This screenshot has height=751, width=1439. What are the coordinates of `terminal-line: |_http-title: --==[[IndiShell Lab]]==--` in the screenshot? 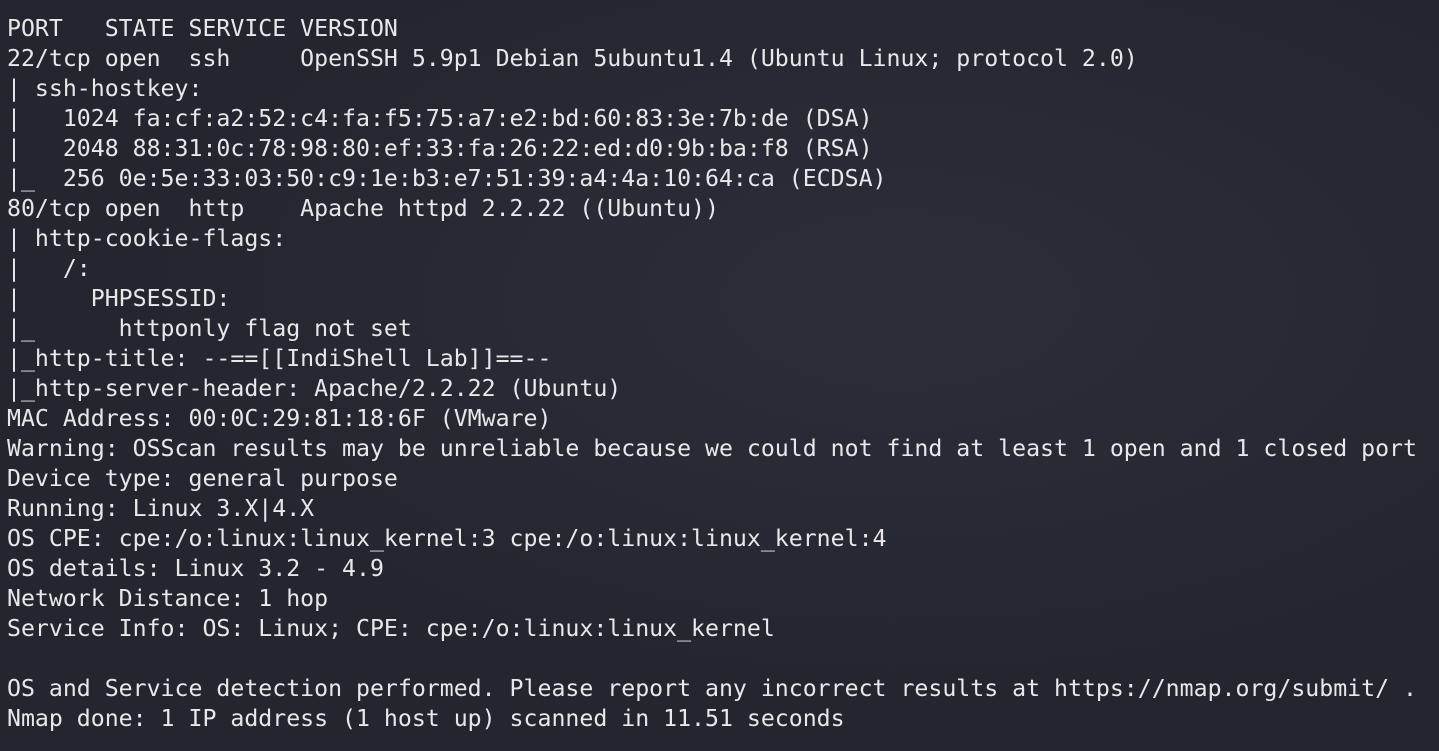 It's located at (279, 358).